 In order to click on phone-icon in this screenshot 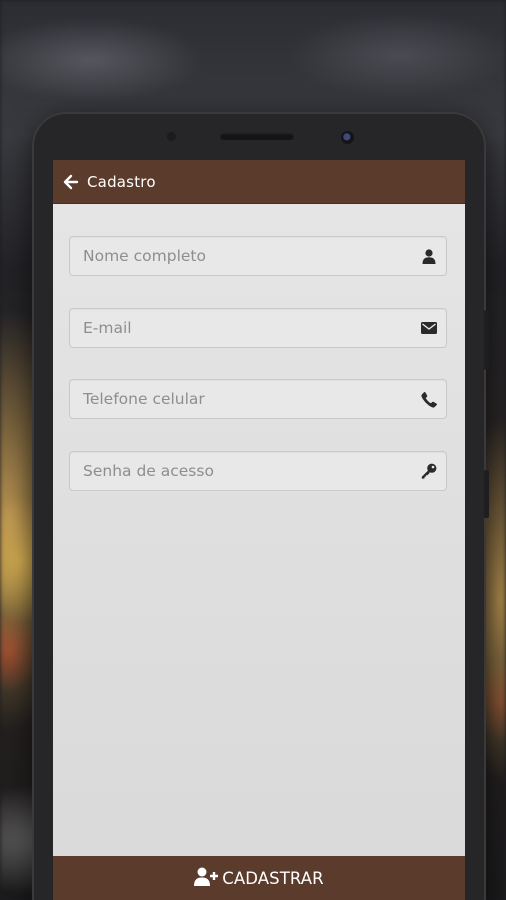, I will do `click(428, 399)`.